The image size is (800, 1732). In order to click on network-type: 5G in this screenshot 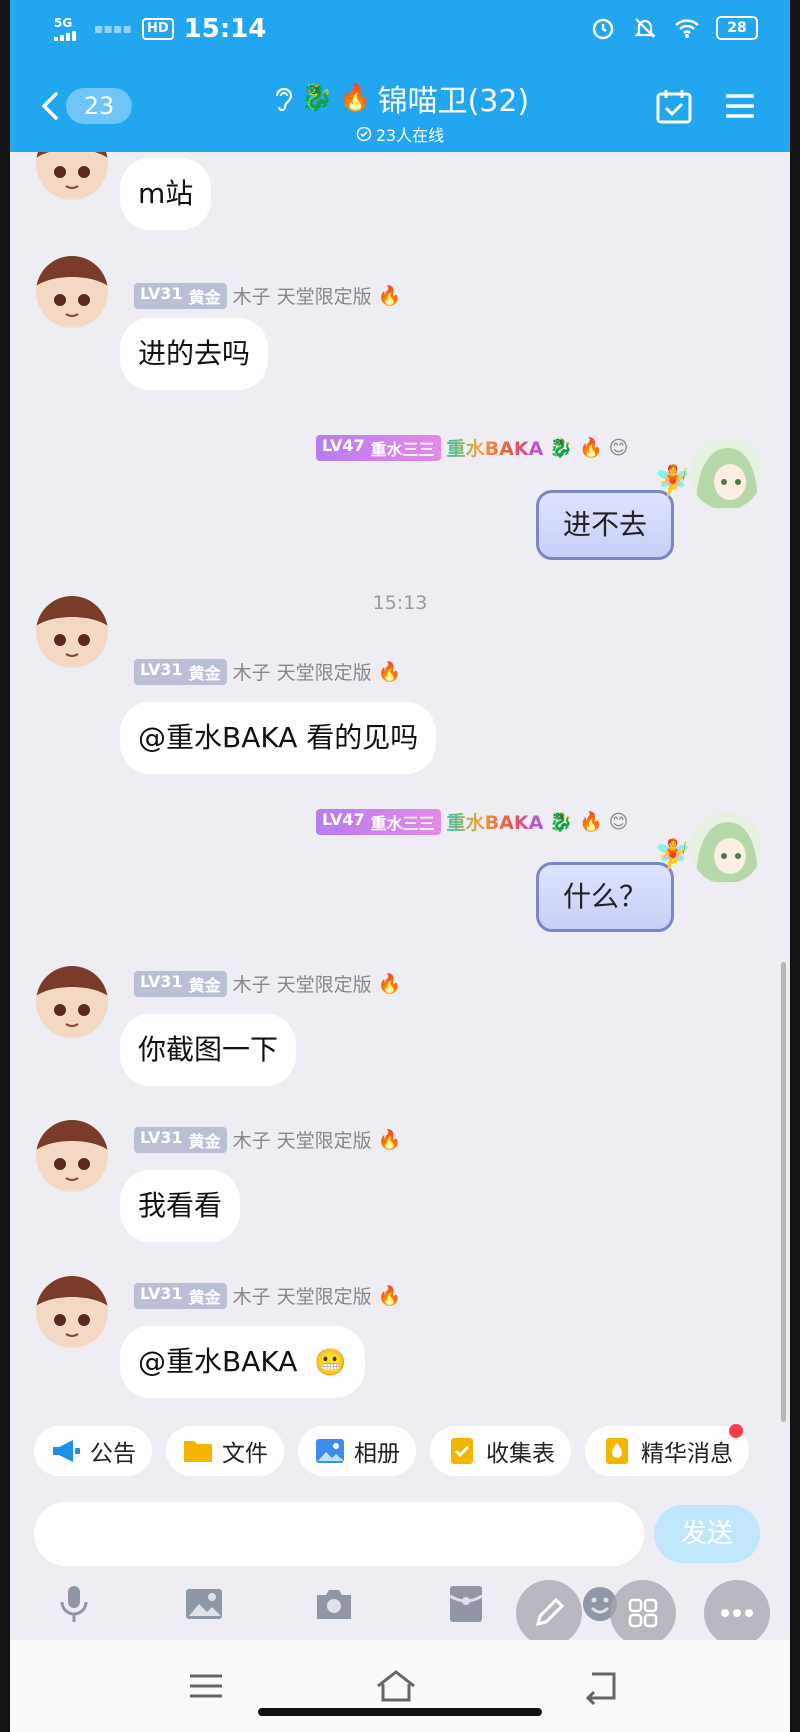, I will do `click(63, 23)`.